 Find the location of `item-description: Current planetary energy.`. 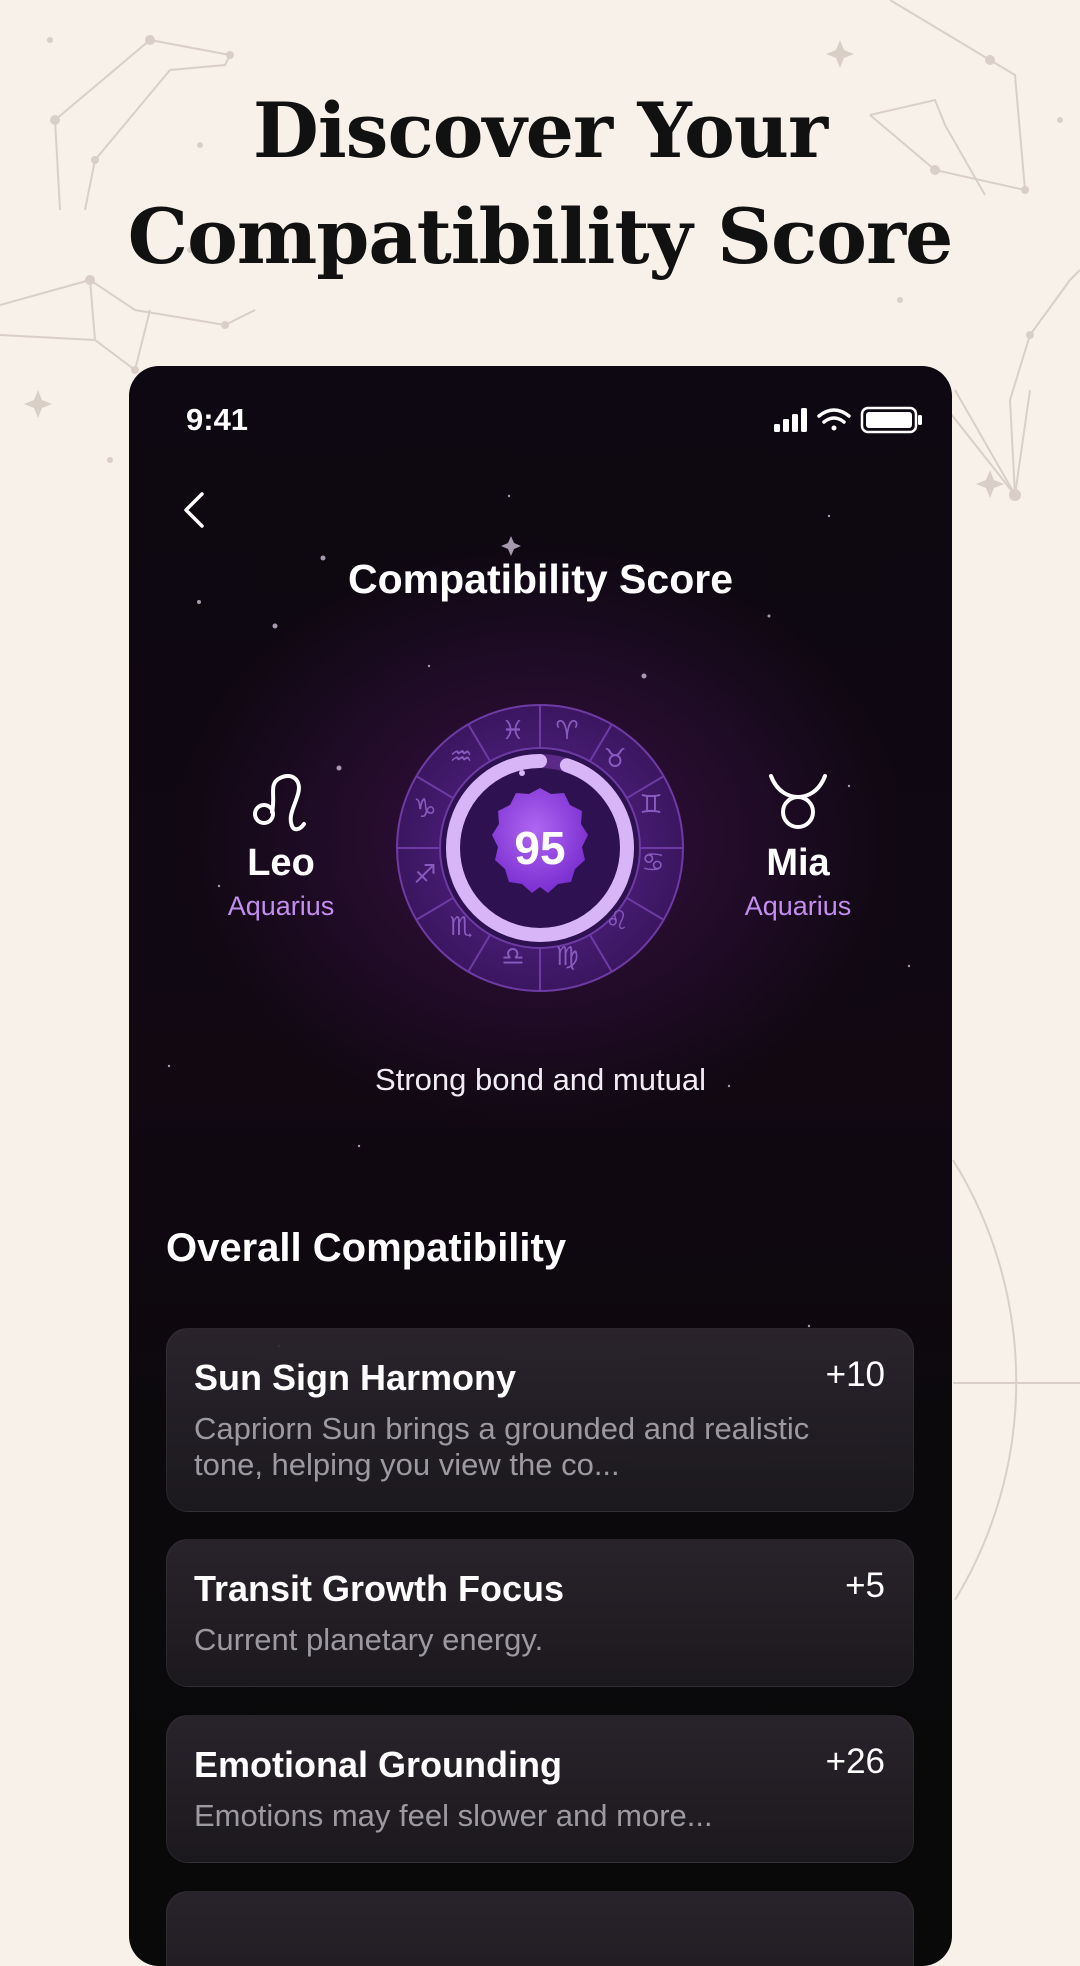

item-description: Current planetary energy. is located at coordinates (369, 1639).